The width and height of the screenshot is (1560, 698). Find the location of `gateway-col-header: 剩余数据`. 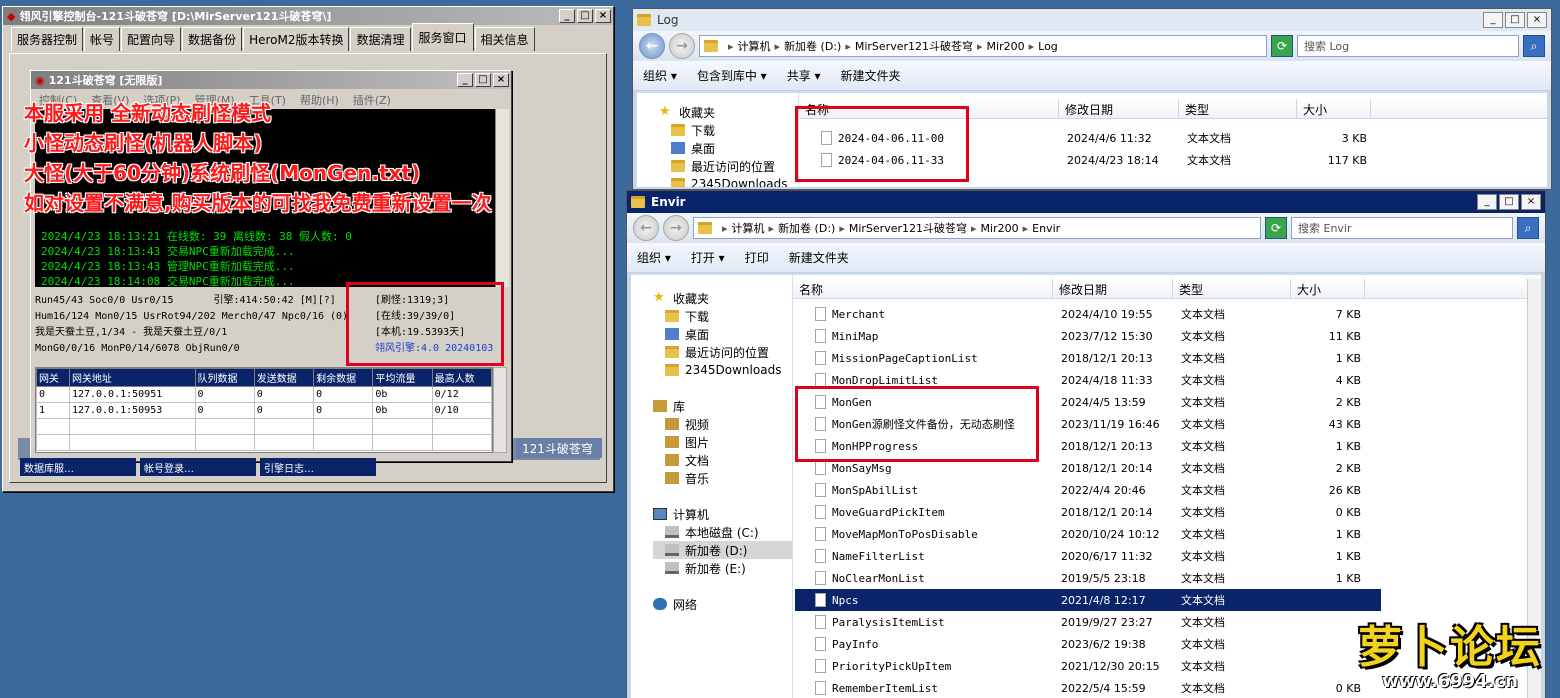

gateway-col-header: 剩余数据 is located at coordinates (343, 377).